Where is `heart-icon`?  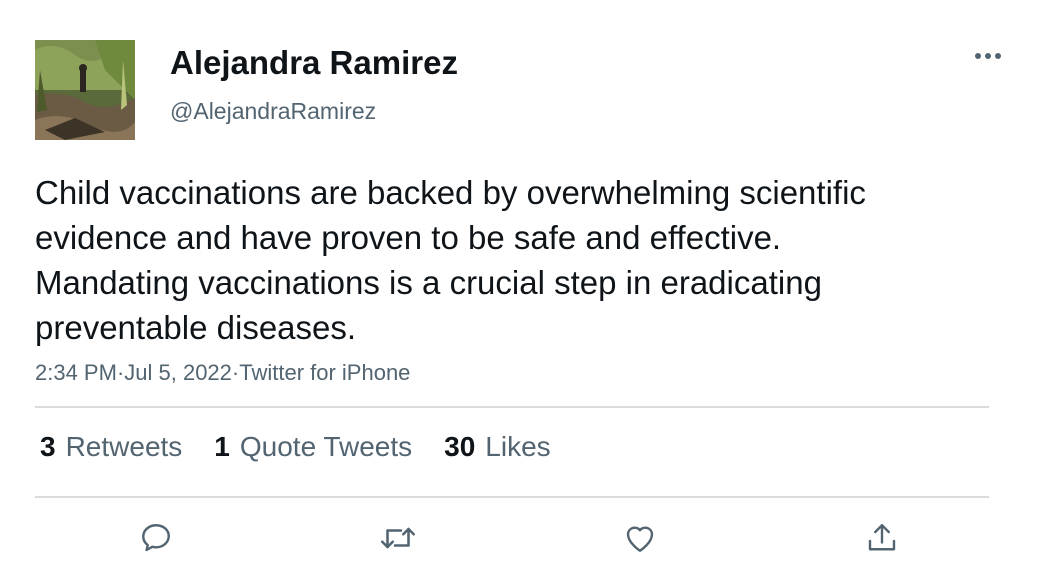
heart-icon is located at coordinates (640, 539).